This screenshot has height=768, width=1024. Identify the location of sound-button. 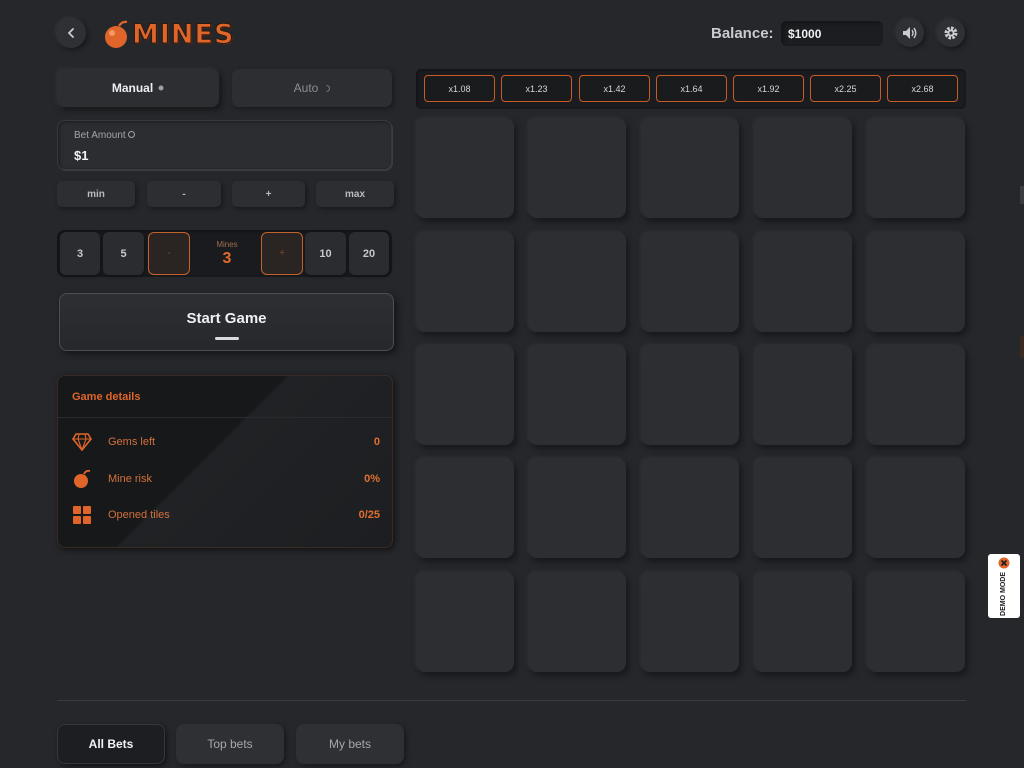
(910, 33).